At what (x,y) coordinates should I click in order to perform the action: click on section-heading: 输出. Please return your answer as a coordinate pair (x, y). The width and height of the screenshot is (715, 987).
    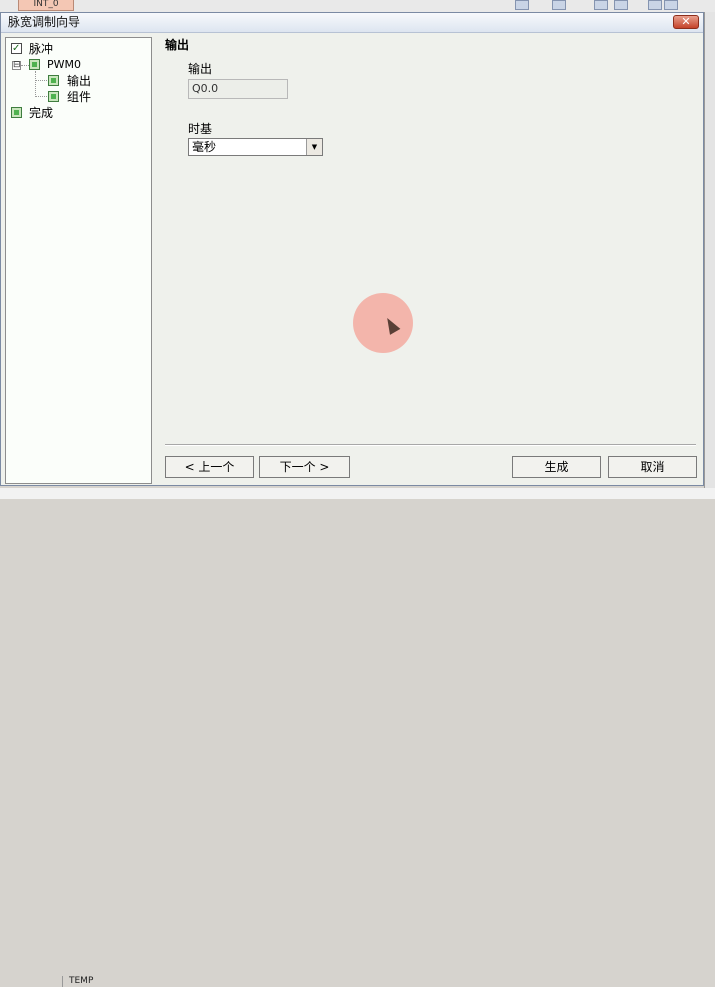
    Looking at the image, I should click on (177, 45).